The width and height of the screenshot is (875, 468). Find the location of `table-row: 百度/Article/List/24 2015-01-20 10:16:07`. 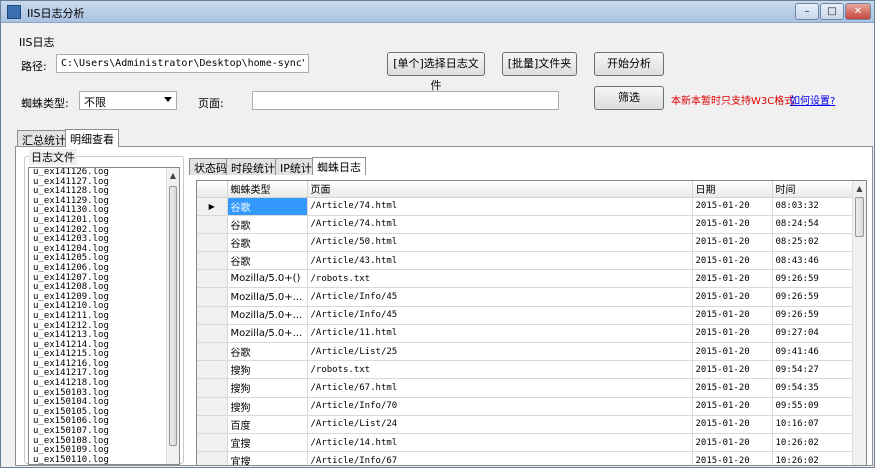

table-row: 百度/Article/List/24 2015-01-20 10:16:07 is located at coordinates (525, 424).